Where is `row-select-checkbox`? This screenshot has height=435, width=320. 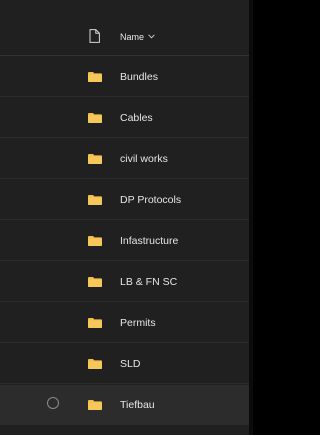 row-select-checkbox is located at coordinates (53, 403).